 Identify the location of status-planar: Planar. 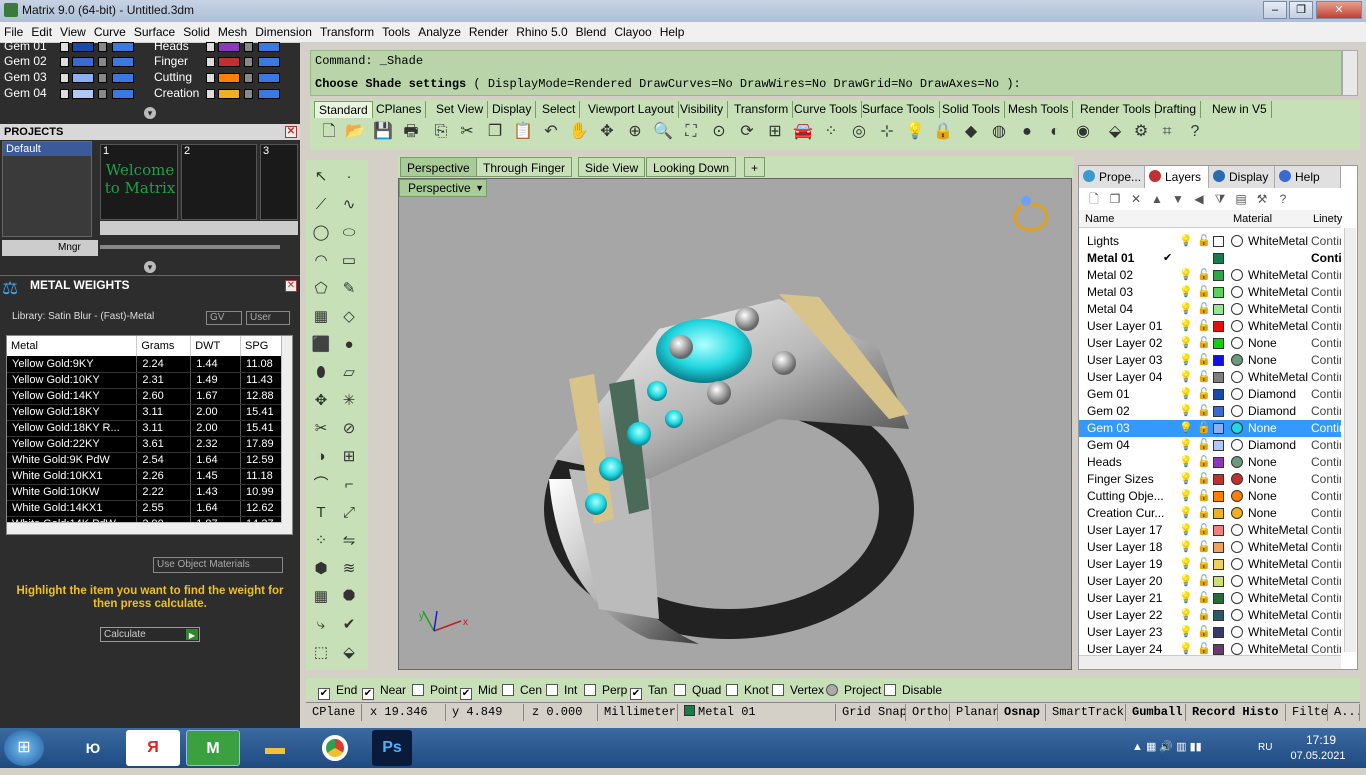
(975, 712).